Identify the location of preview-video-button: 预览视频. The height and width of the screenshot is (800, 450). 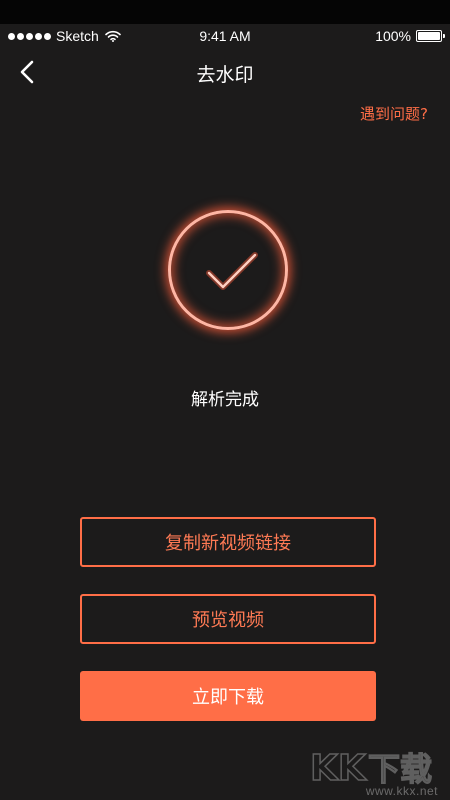
(228, 619).